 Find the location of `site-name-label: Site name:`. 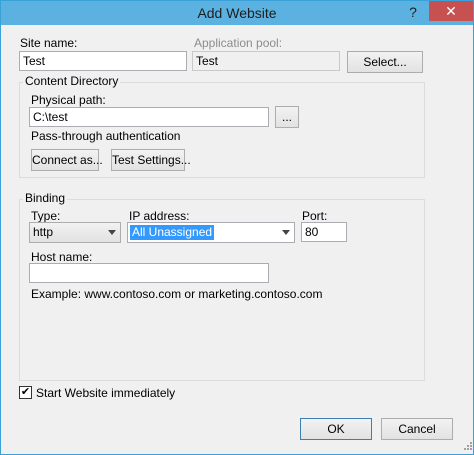

site-name-label: Site name: is located at coordinates (49, 43).